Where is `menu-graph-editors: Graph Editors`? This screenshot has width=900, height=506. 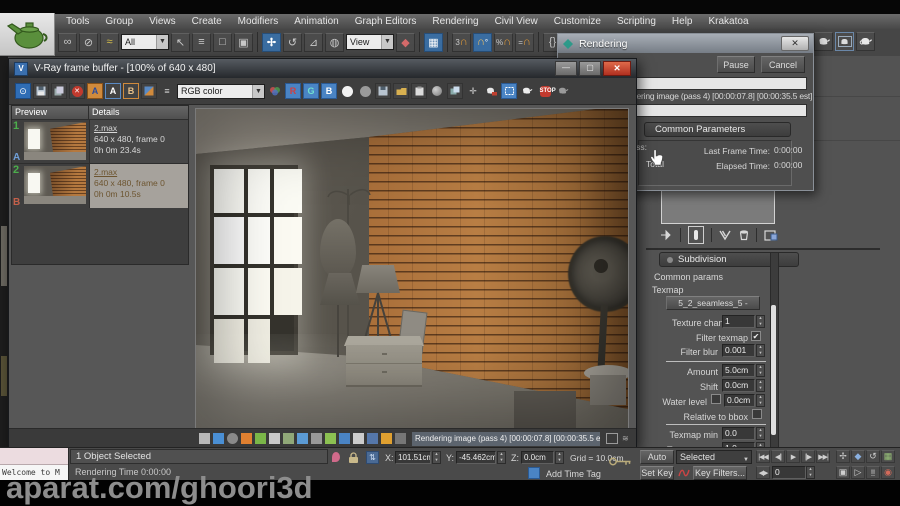 menu-graph-editors: Graph Editors is located at coordinates (386, 21).